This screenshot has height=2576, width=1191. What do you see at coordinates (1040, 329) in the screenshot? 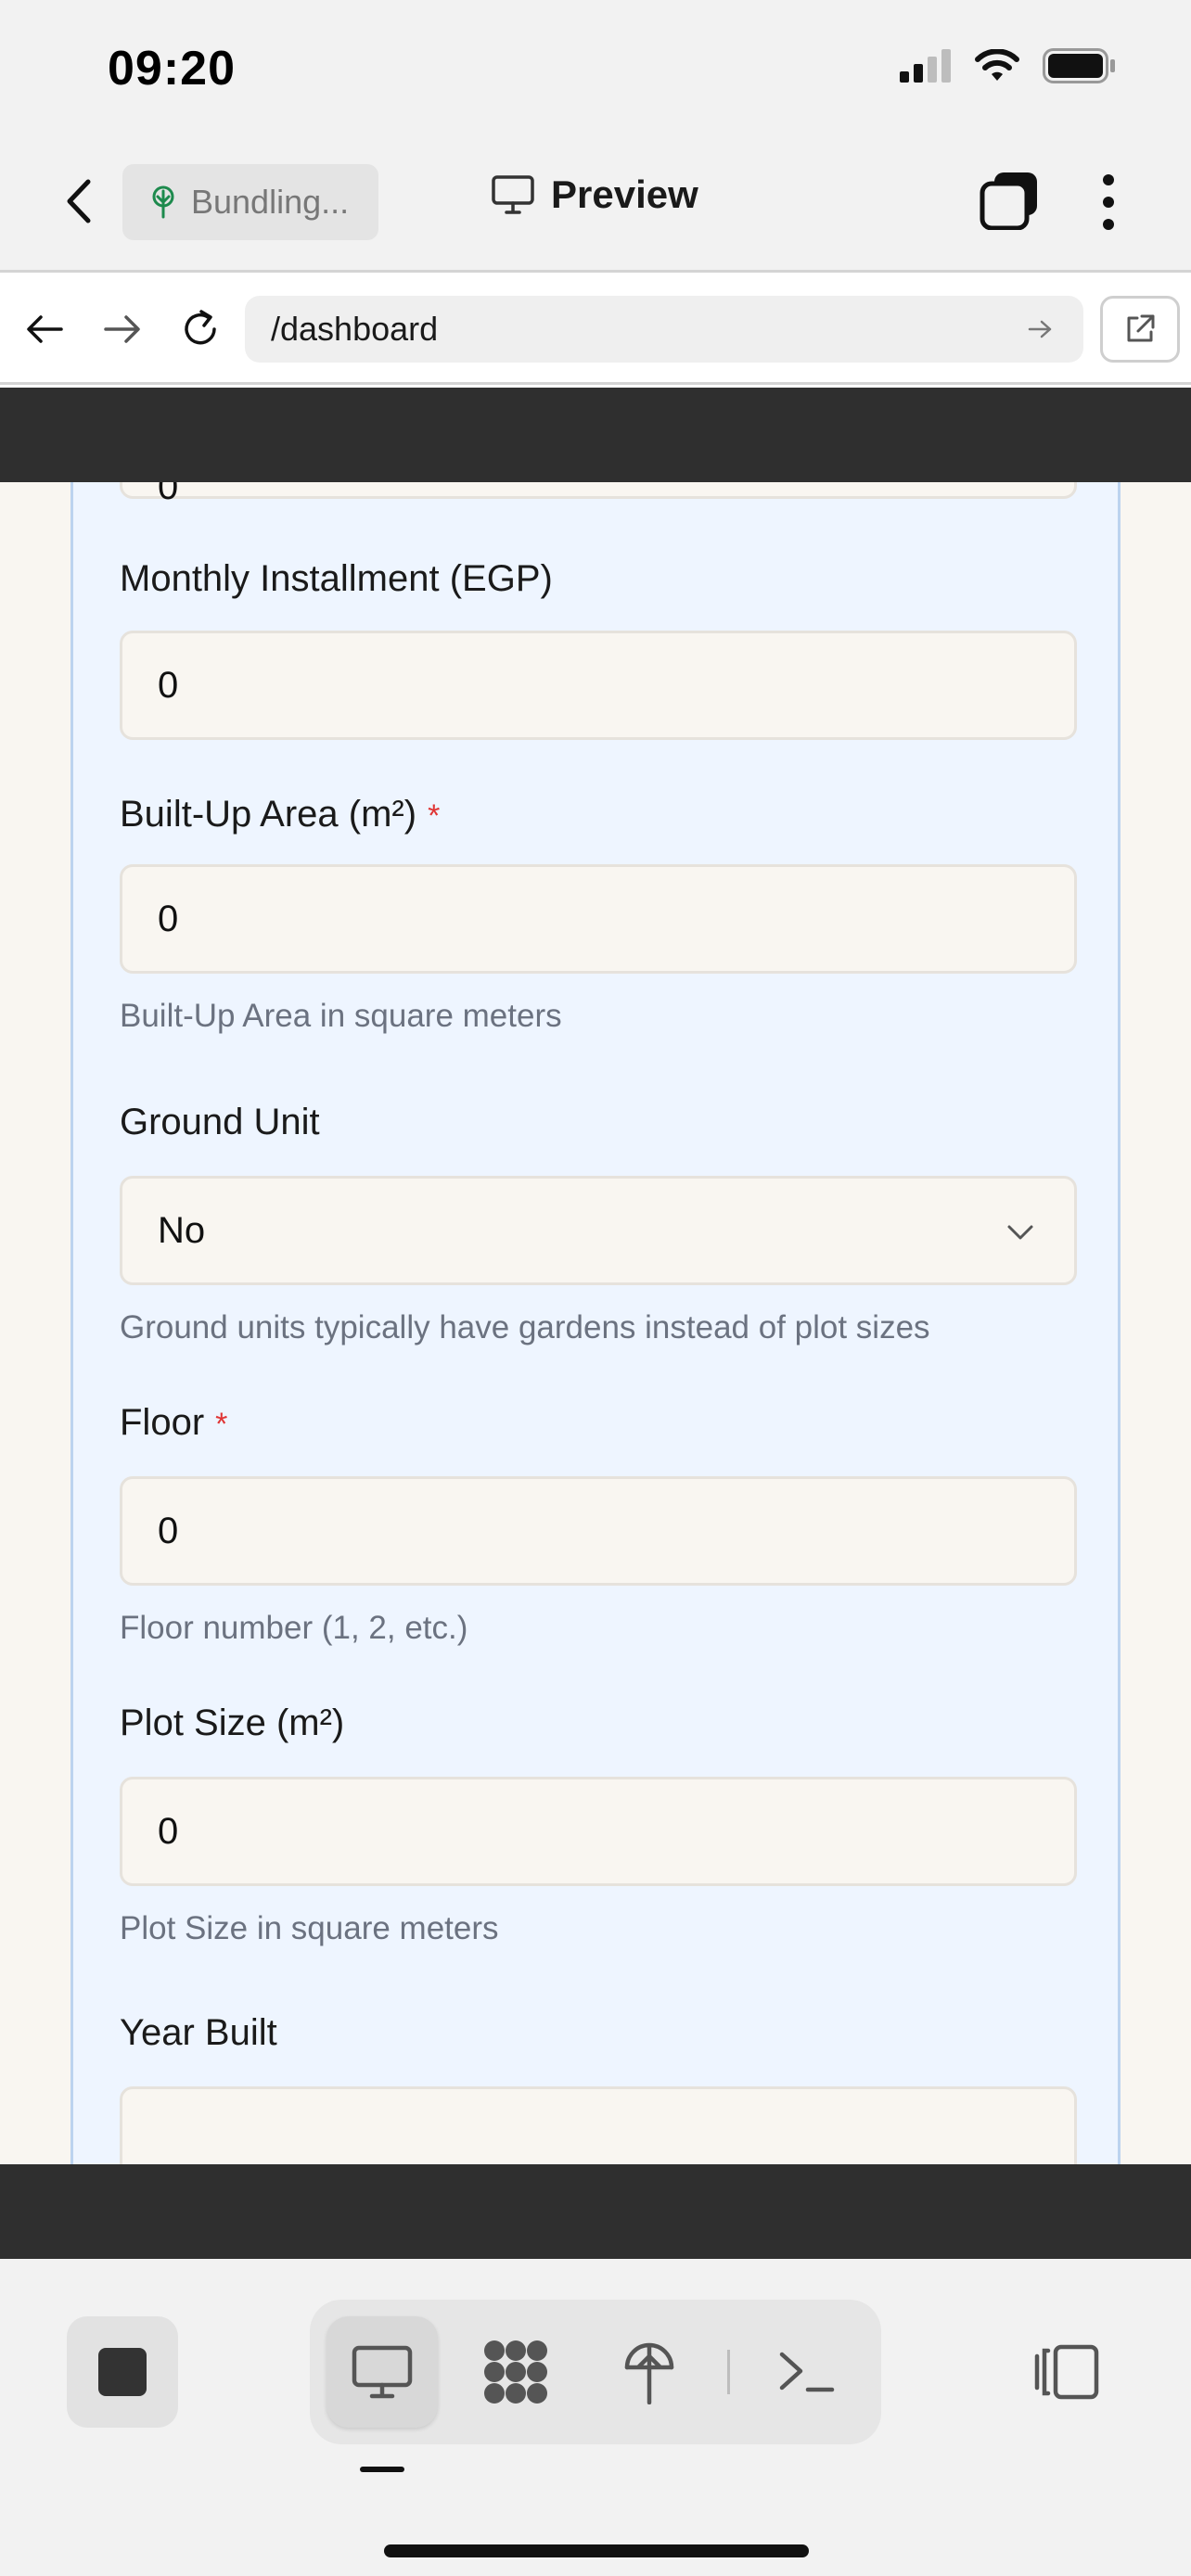
I see `arrow-right-icon` at bounding box center [1040, 329].